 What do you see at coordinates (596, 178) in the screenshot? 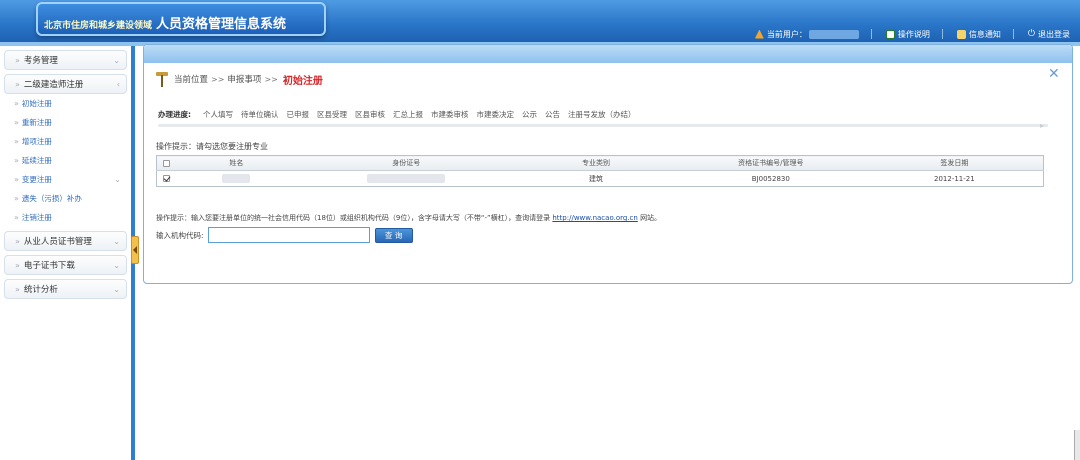
I see `major-cell: 建筑` at bounding box center [596, 178].